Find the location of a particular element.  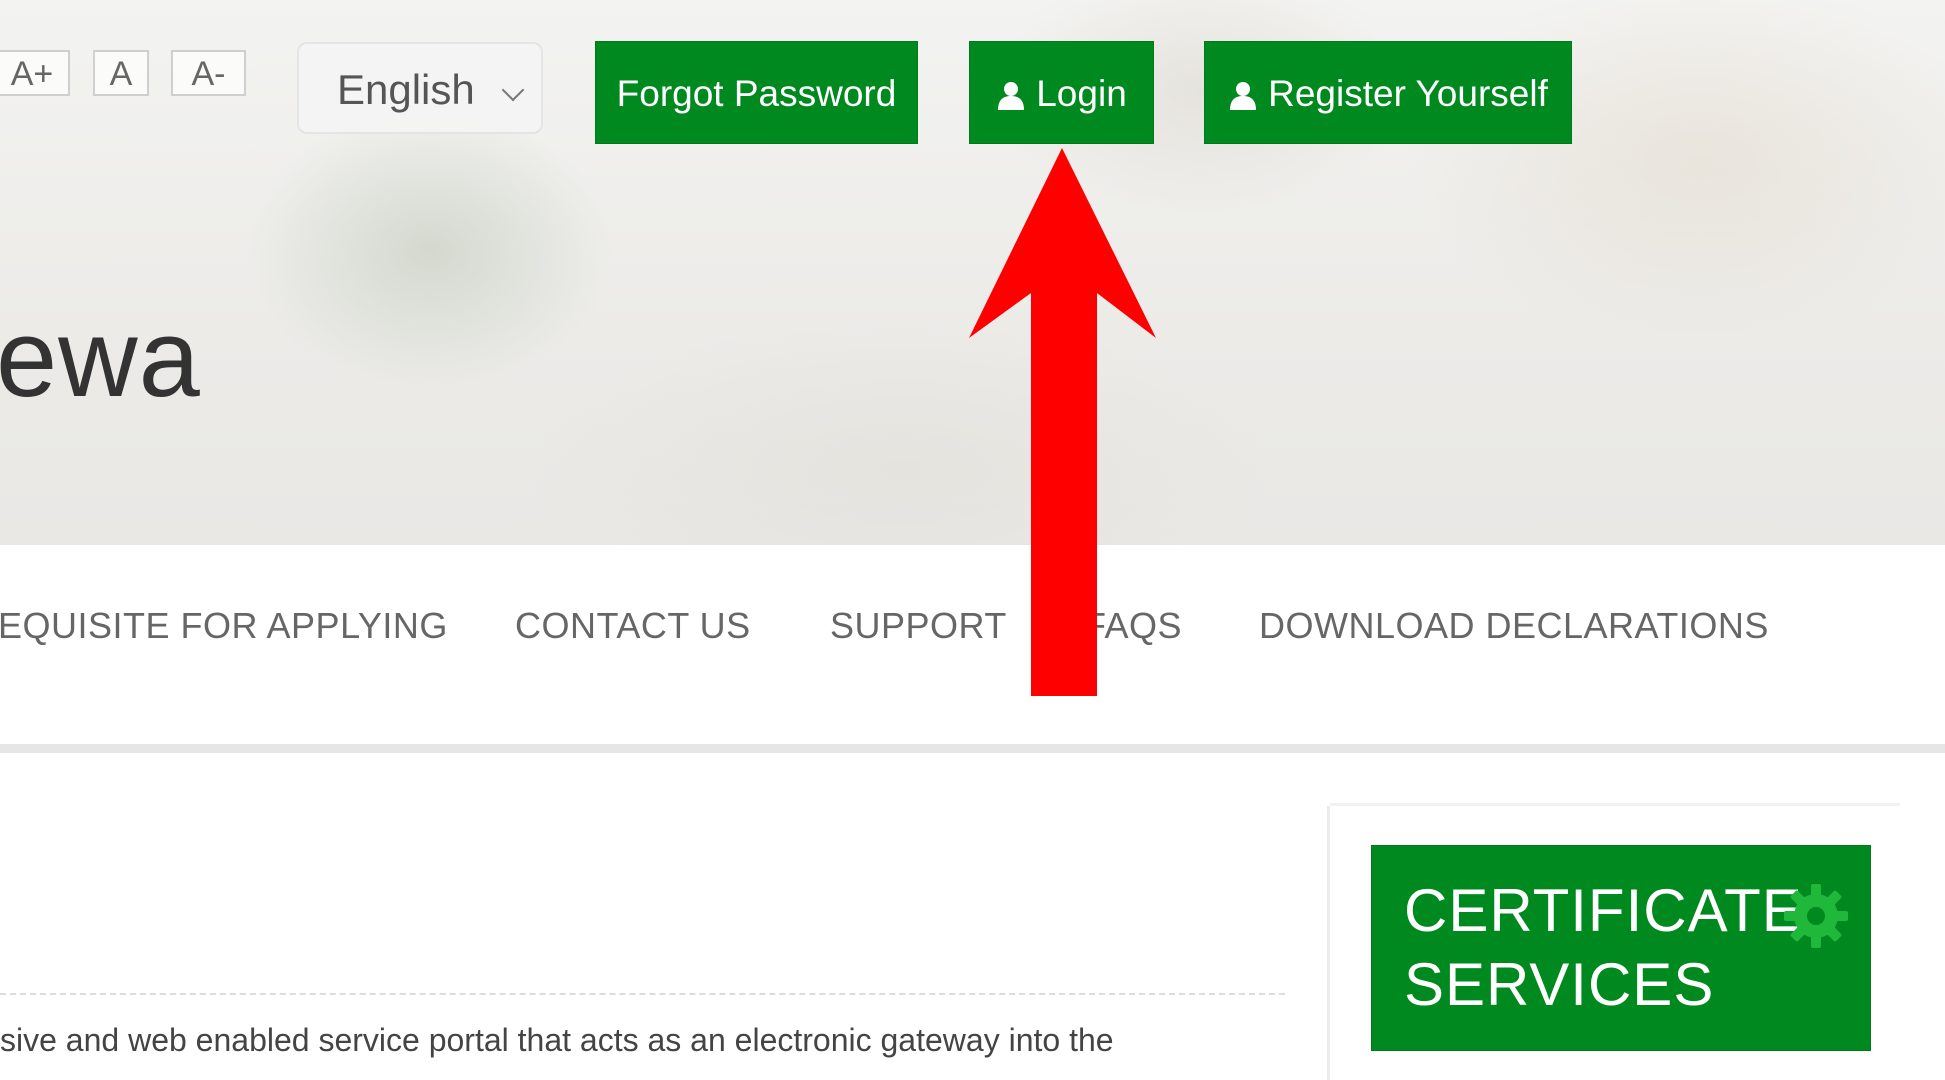

certificate-services-tile: CERTIFICATE SERVICES is located at coordinates (1621, 948).